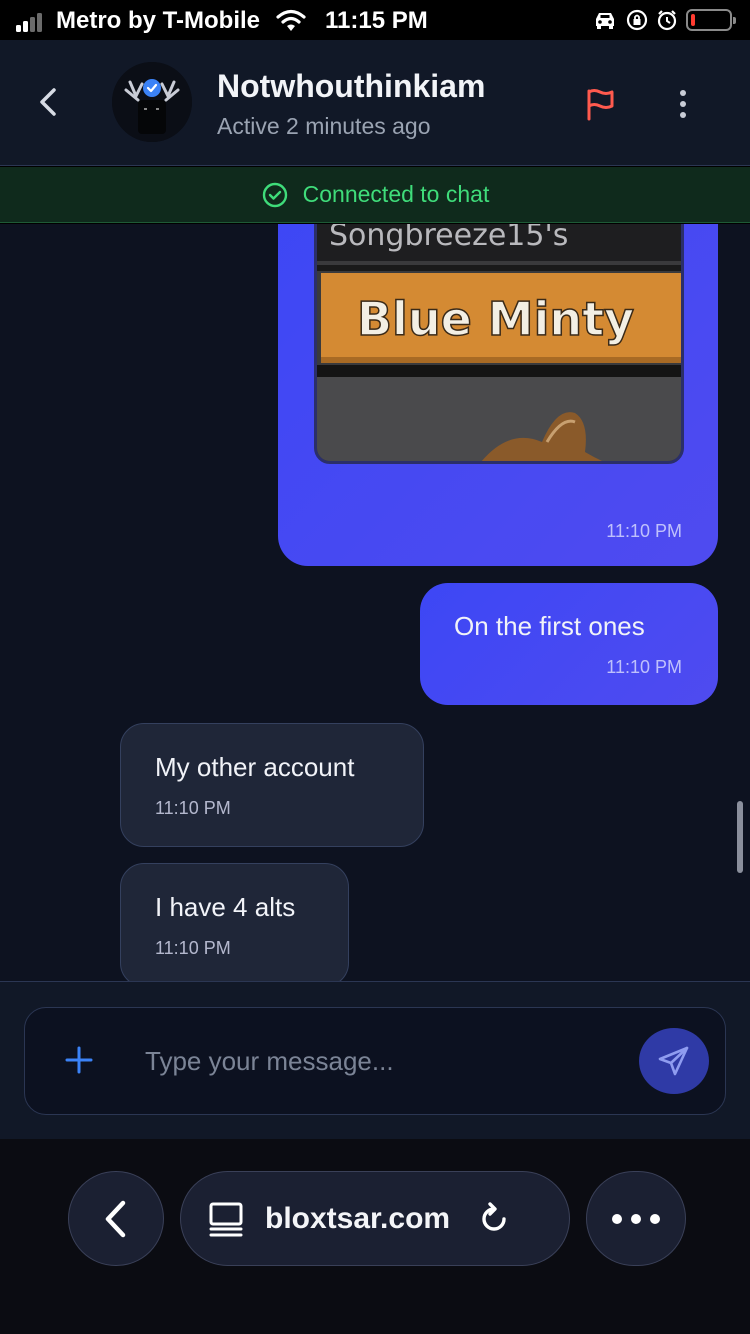 The width and height of the screenshot is (750, 1334). Describe the element at coordinates (324, 126) in the screenshot. I see `contact-status: Active 2 minutes ago` at that location.